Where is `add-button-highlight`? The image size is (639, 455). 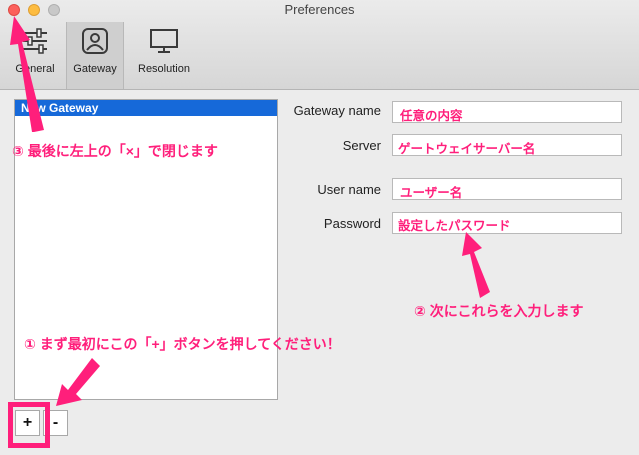
add-button-highlight is located at coordinates (29, 425).